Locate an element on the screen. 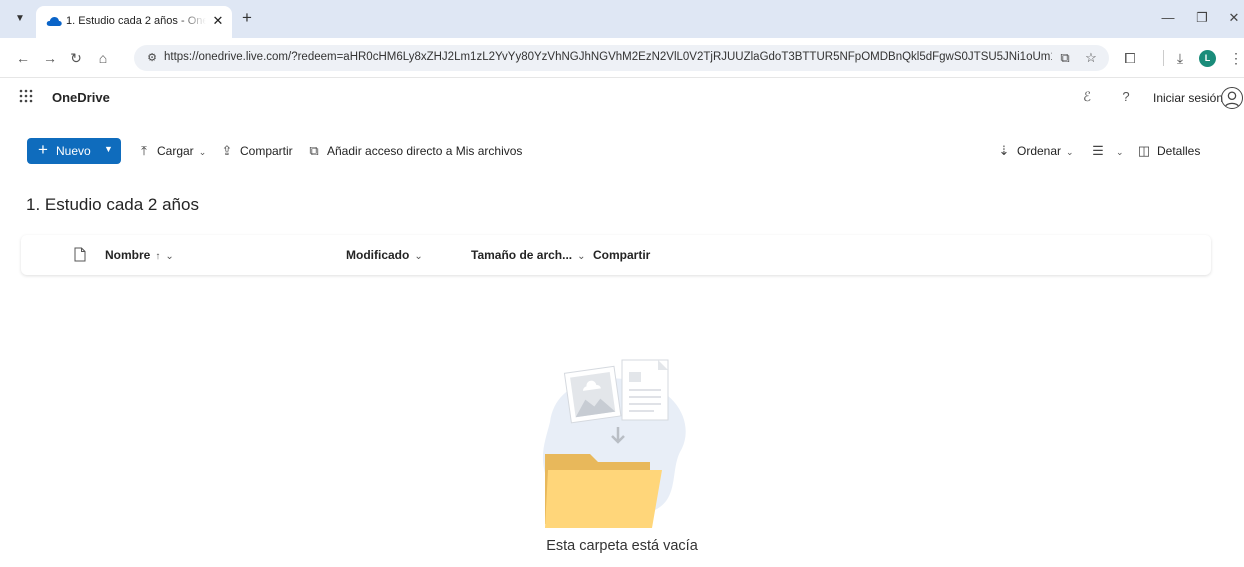 The width and height of the screenshot is (1244, 567). empty-folder-message: Esta carpeta está vacía is located at coordinates (622, 546).